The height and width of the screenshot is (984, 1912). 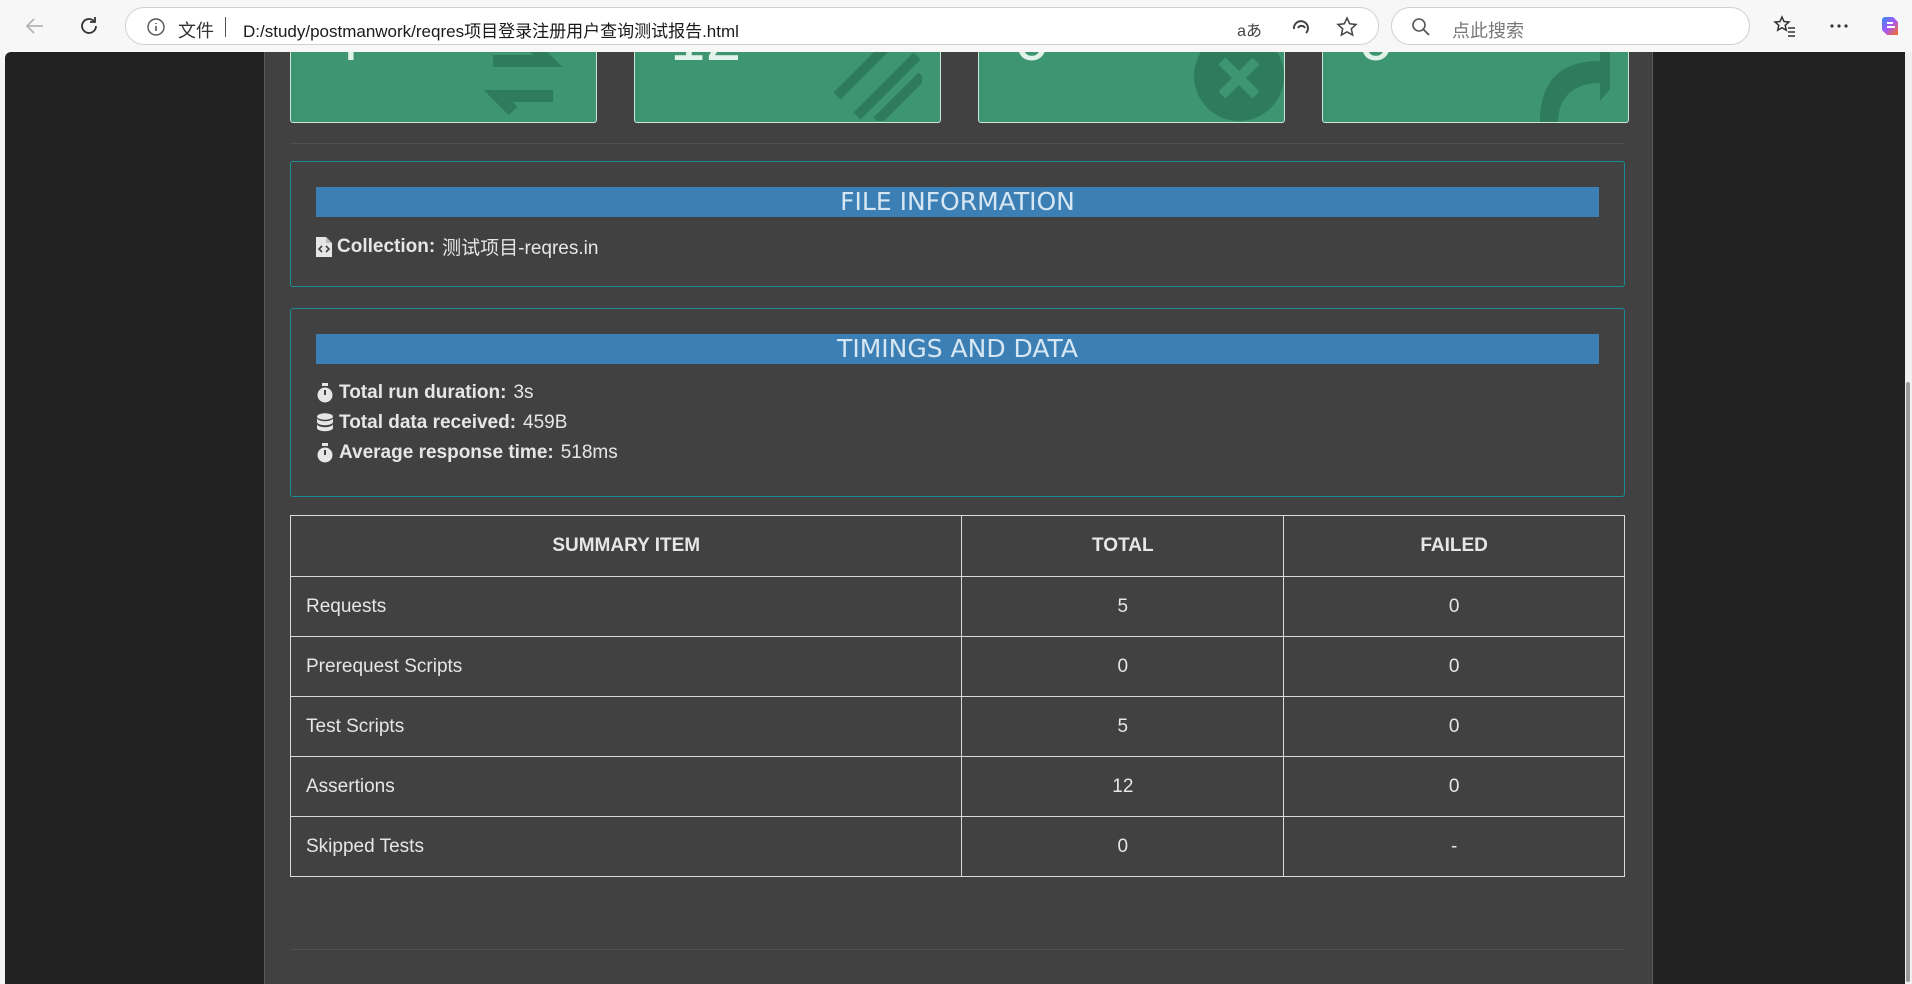 What do you see at coordinates (705, 63) in the screenshot?
I see `stat-value: 12` at bounding box center [705, 63].